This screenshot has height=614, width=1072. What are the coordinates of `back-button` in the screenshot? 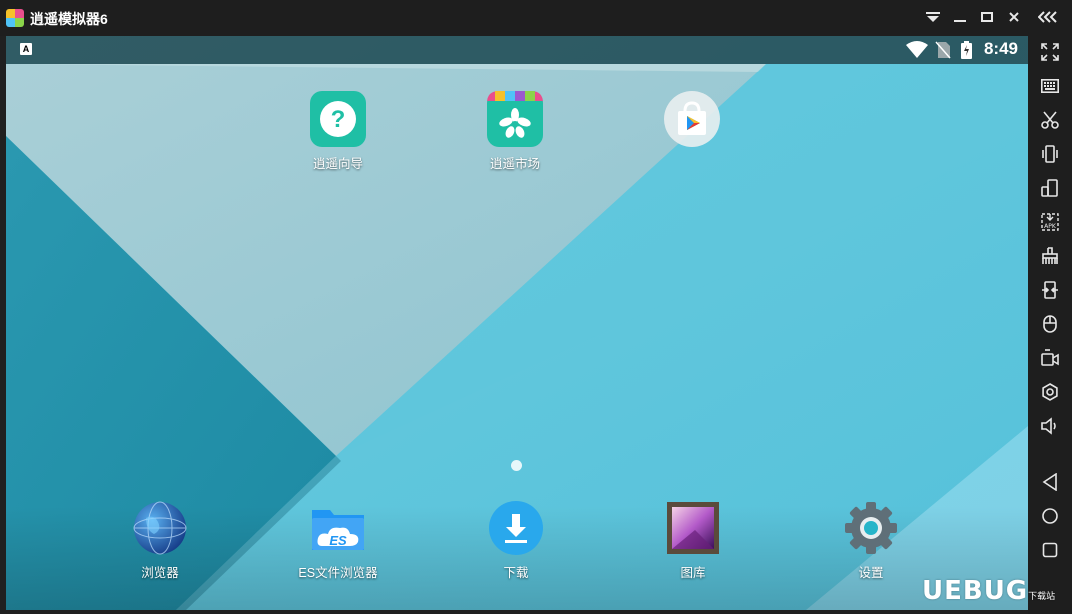 It's located at (1050, 482).